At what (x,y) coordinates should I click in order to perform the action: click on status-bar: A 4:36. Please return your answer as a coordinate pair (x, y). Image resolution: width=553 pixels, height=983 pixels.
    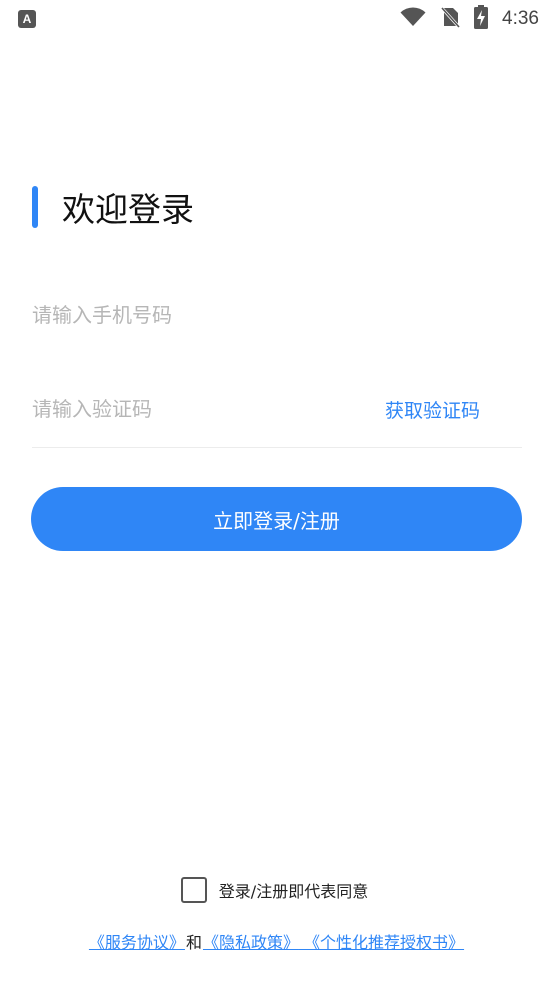
    Looking at the image, I should click on (276, 19).